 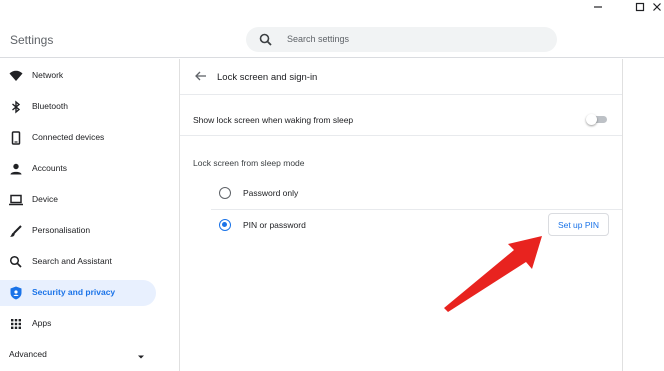 What do you see at coordinates (16, 76) in the screenshot?
I see `wifi-icon` at bounding box center [16, 76].